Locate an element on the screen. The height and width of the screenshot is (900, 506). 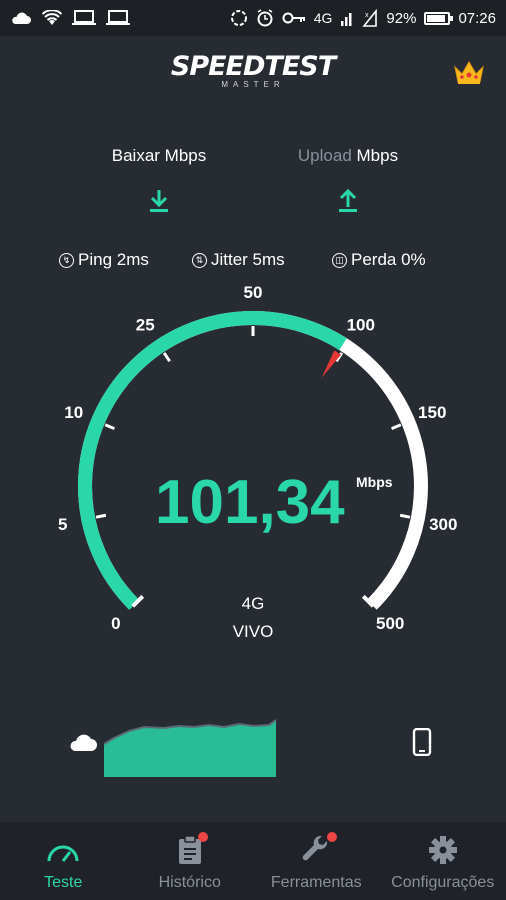
download-label: Baixar Mbps is located at coordinates (159, 155).